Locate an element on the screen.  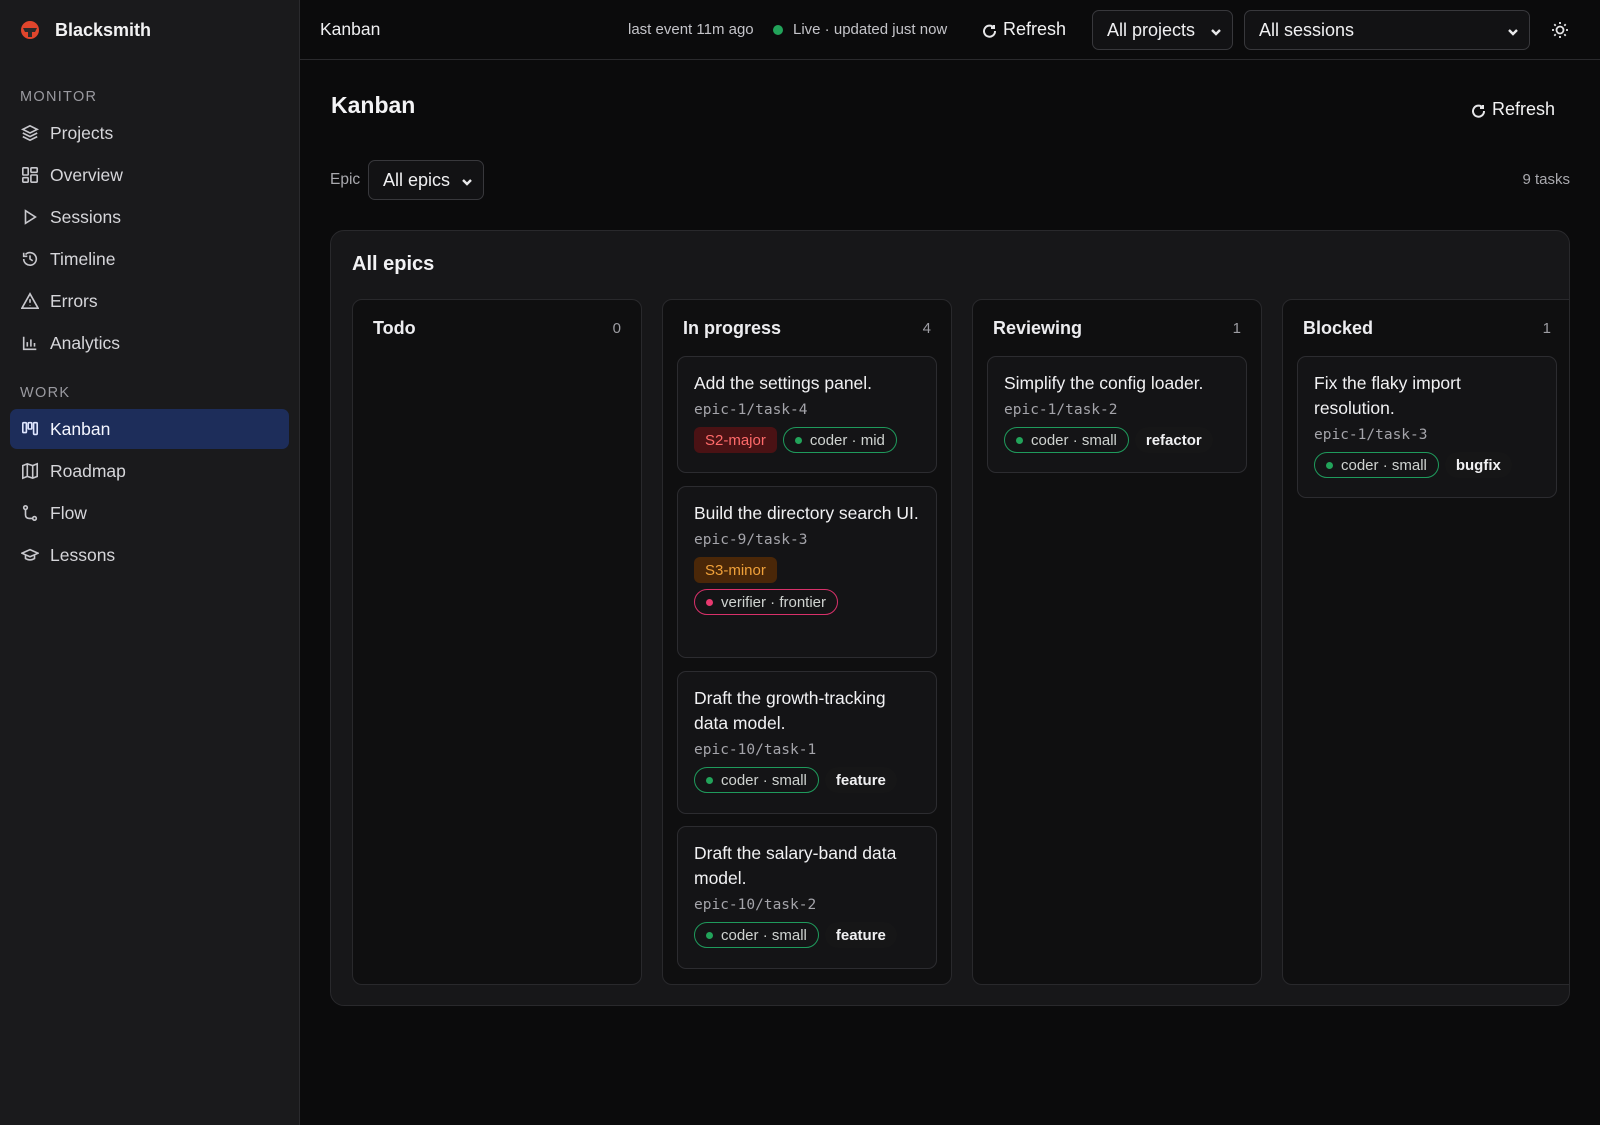
theme-toggle-button is located at coordinates (1560, 30).